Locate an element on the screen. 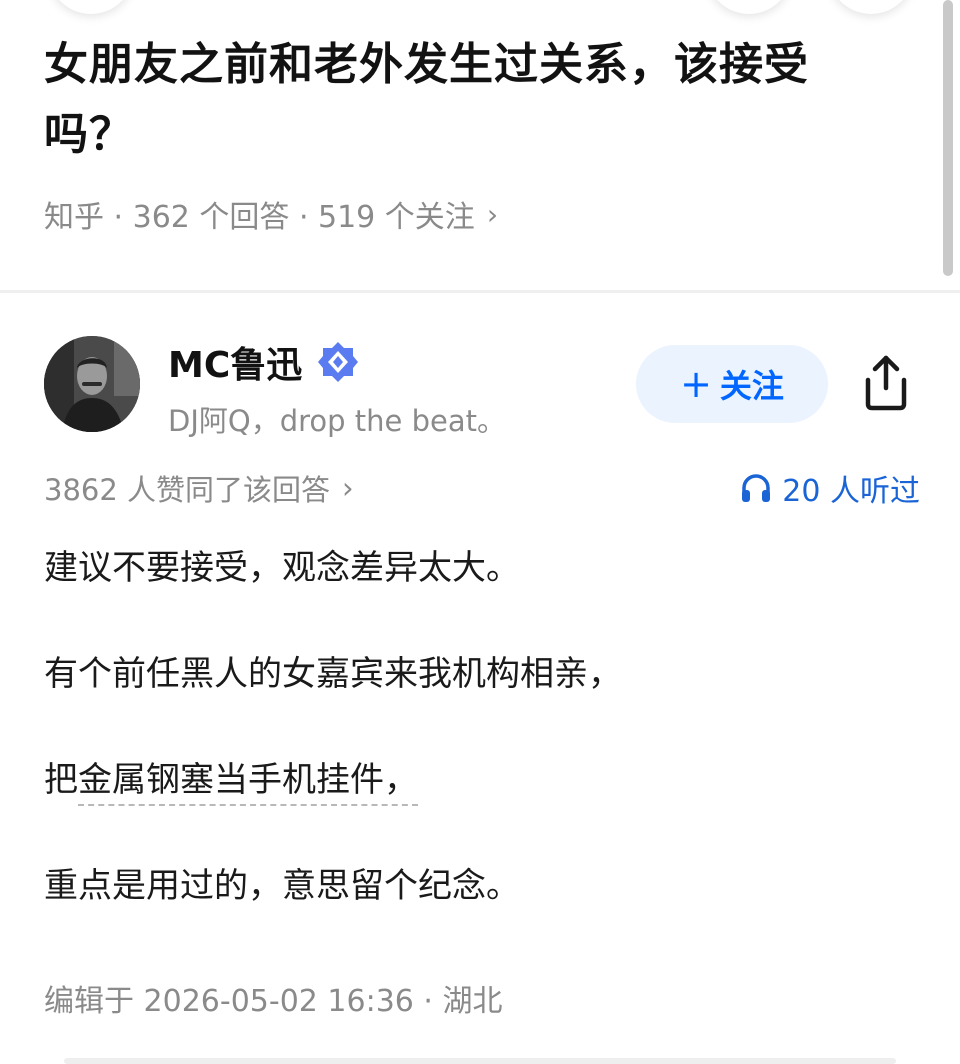 This screenshot has width=960, height=1064. more-button is located at coordinates (871, 7).